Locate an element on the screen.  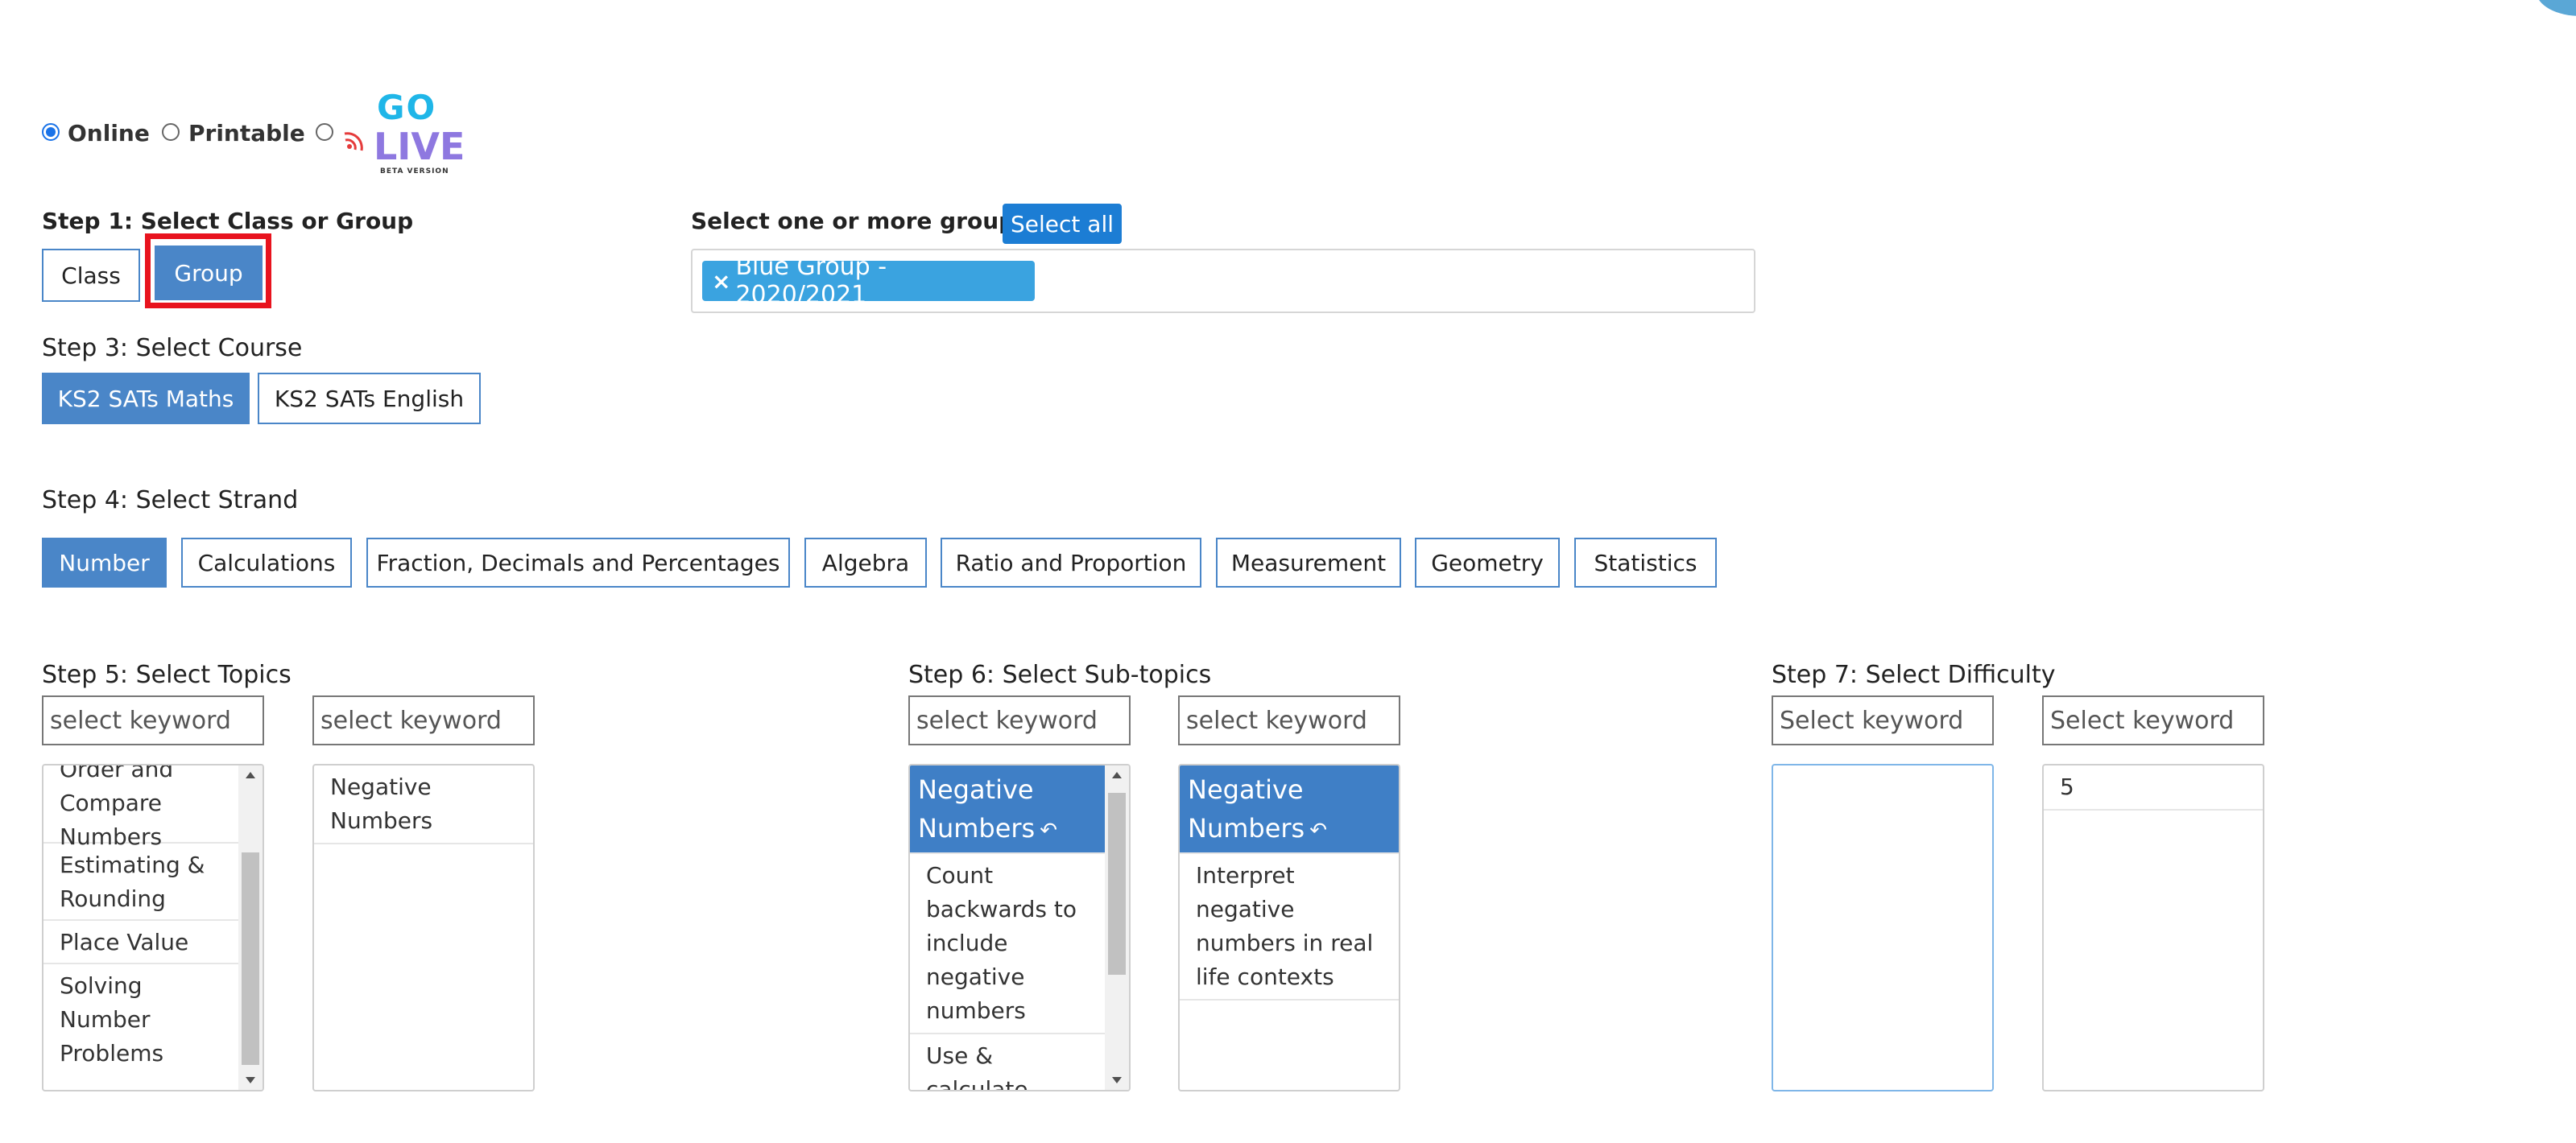
class-button: Class is located at coordinates (91, 275).